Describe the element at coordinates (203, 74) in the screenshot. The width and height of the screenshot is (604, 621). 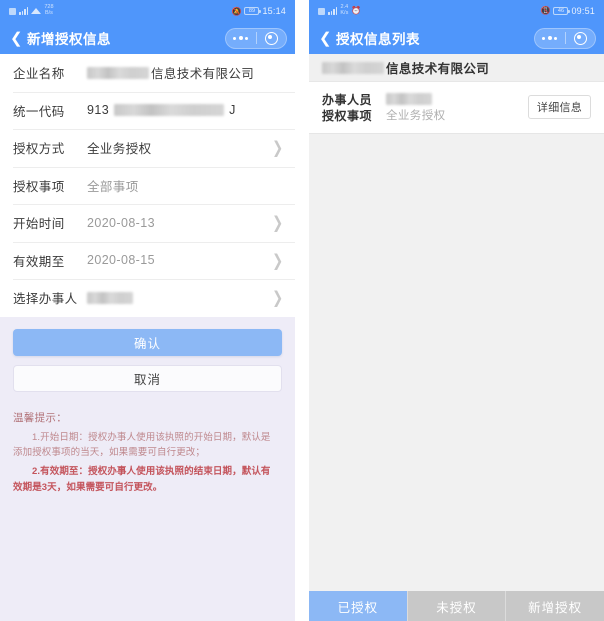
I see `row-value-text: 信息技术有限公司` at that location.